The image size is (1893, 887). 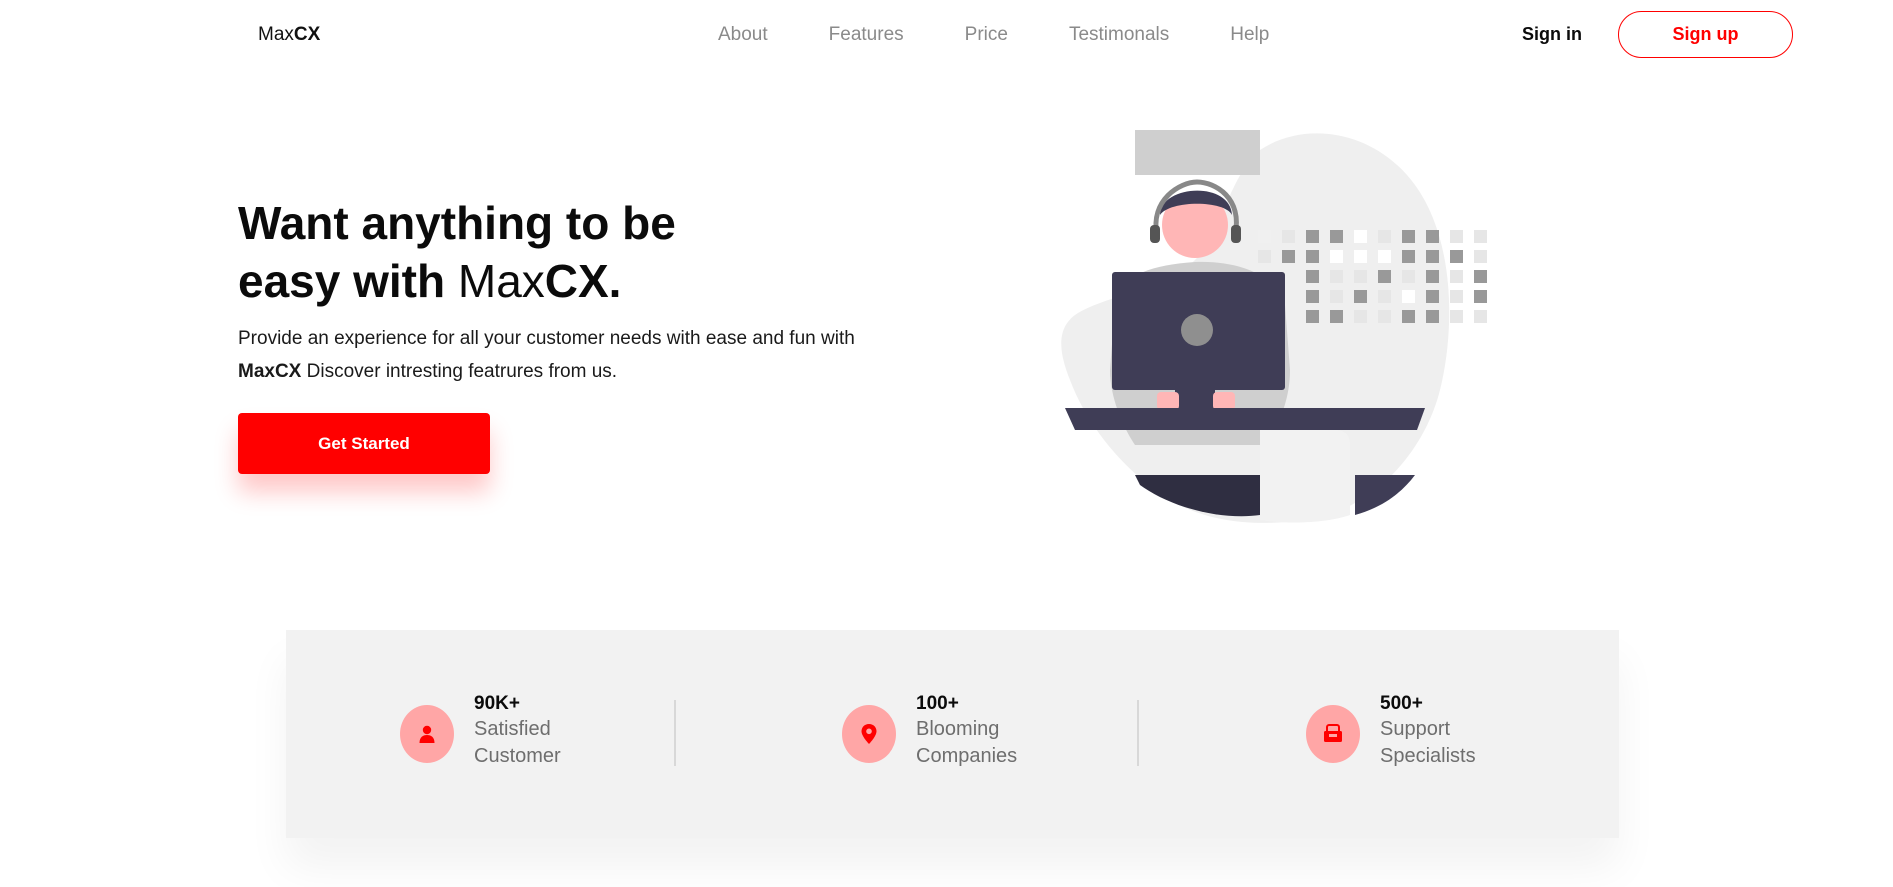 I want to click on desk-right-panel, so click(x=1385, y=495).